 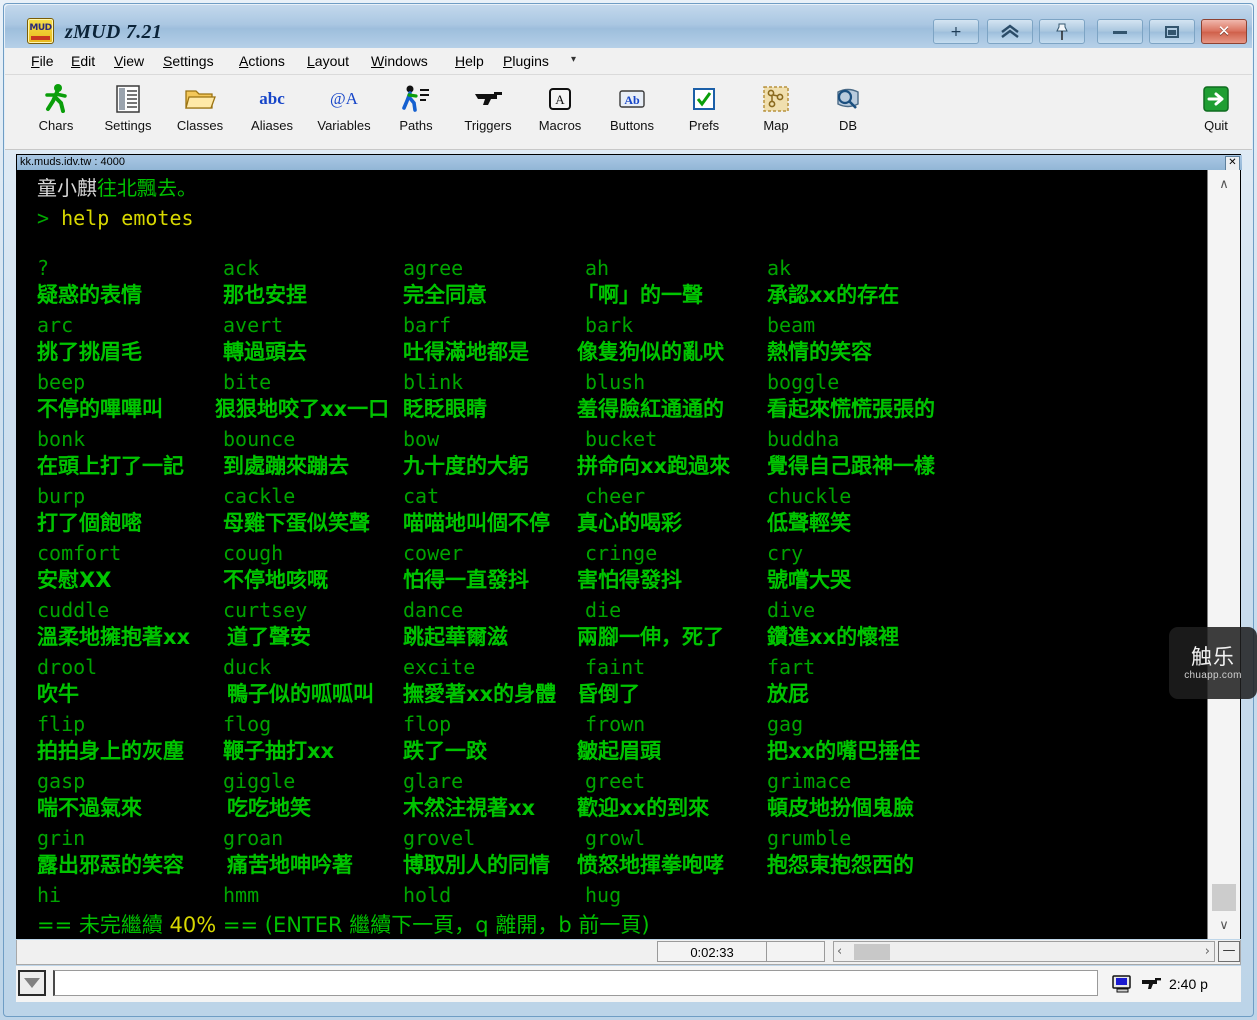 I want to click on toolbar-button-buttons: Ab Buttons, so click(x=632, y=112).